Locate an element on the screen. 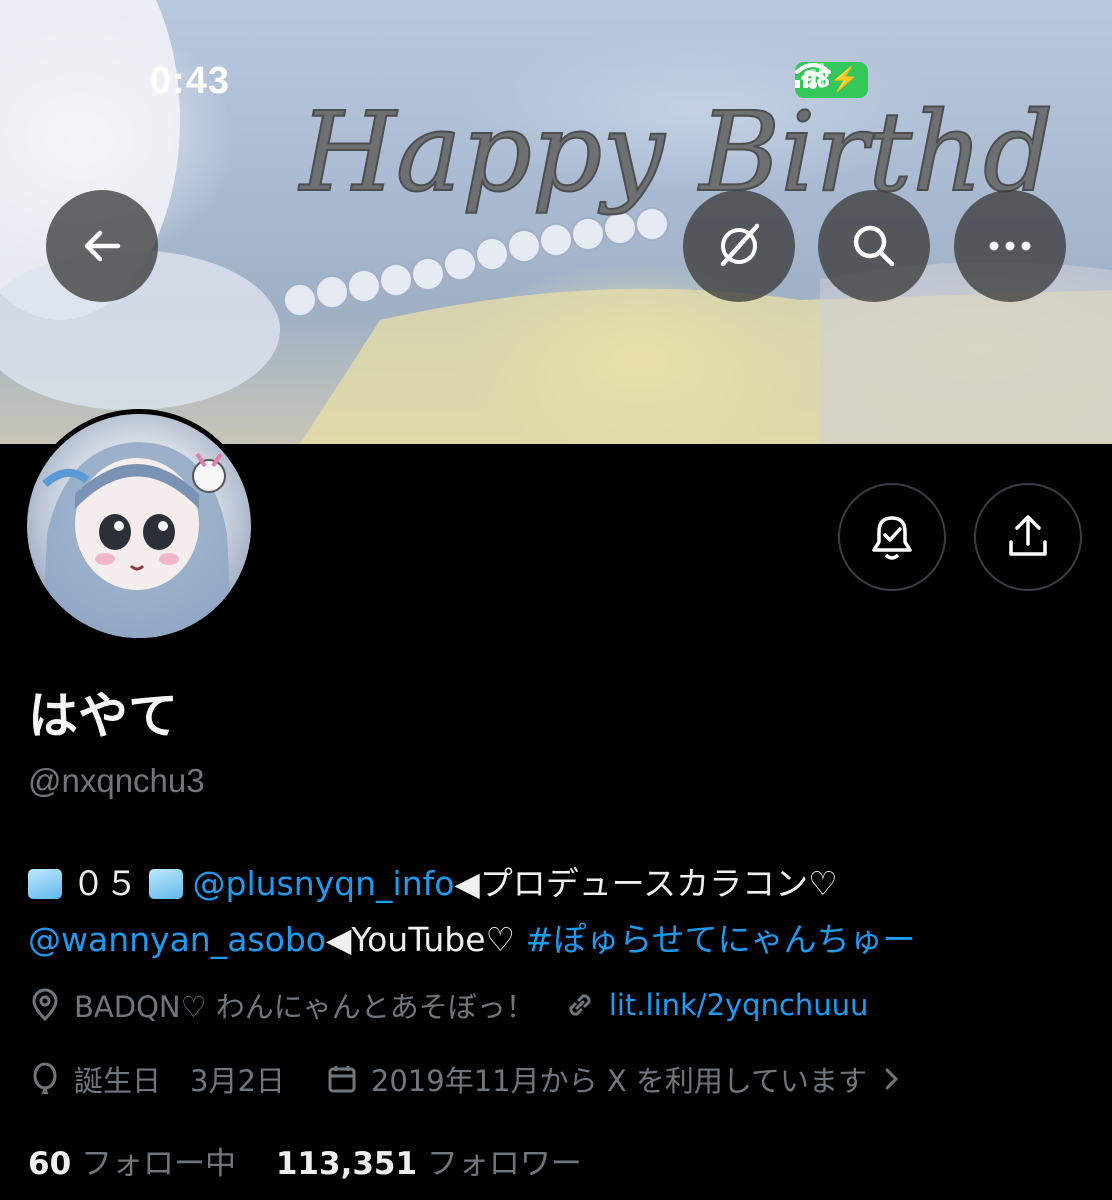 The width and height of the screenshot is (1112, 1200). location-icon is located at coordinates (45, 1005).